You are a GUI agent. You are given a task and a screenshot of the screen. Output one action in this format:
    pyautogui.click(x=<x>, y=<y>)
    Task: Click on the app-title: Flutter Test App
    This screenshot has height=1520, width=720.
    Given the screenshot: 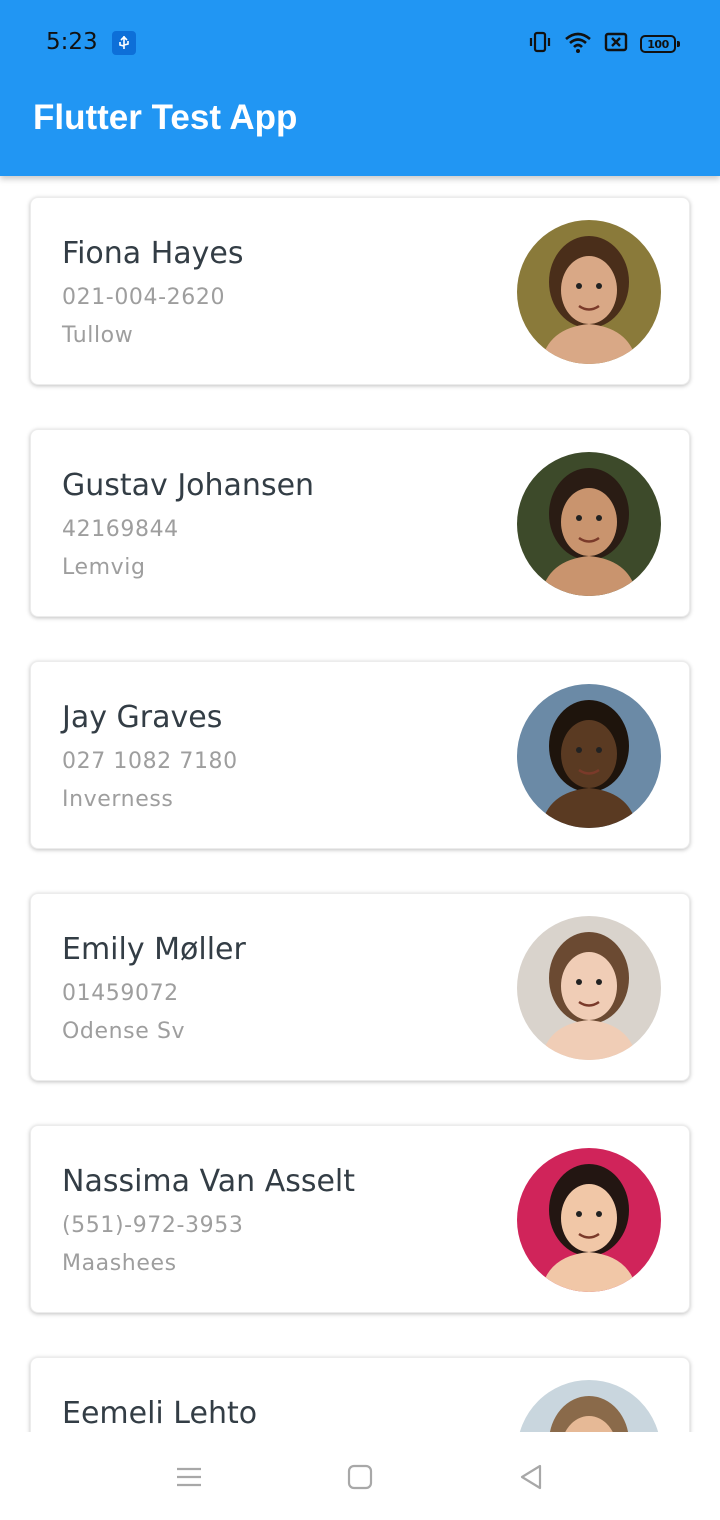 What is the action you would take?
    pyautogui.click(x=165, y=117)
    